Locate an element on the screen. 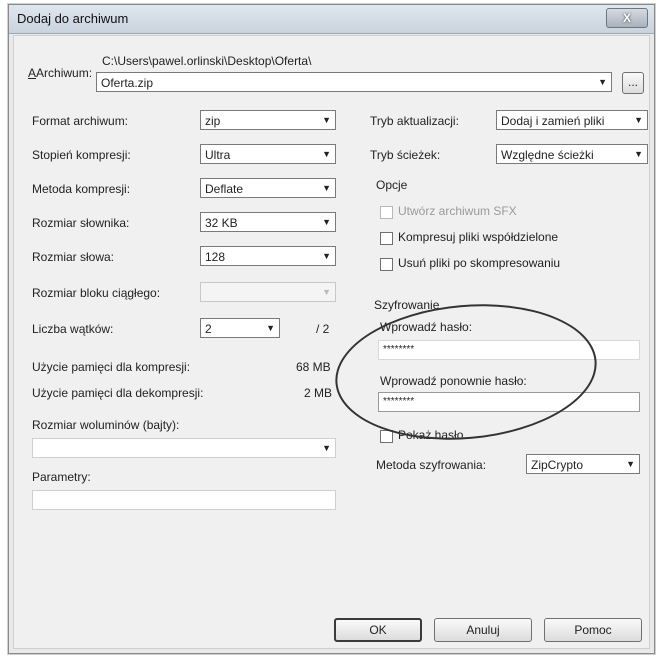 The height and width of the screenshot is (658, 661). options-group-label: Opcje is located at coordinates (392, 185).